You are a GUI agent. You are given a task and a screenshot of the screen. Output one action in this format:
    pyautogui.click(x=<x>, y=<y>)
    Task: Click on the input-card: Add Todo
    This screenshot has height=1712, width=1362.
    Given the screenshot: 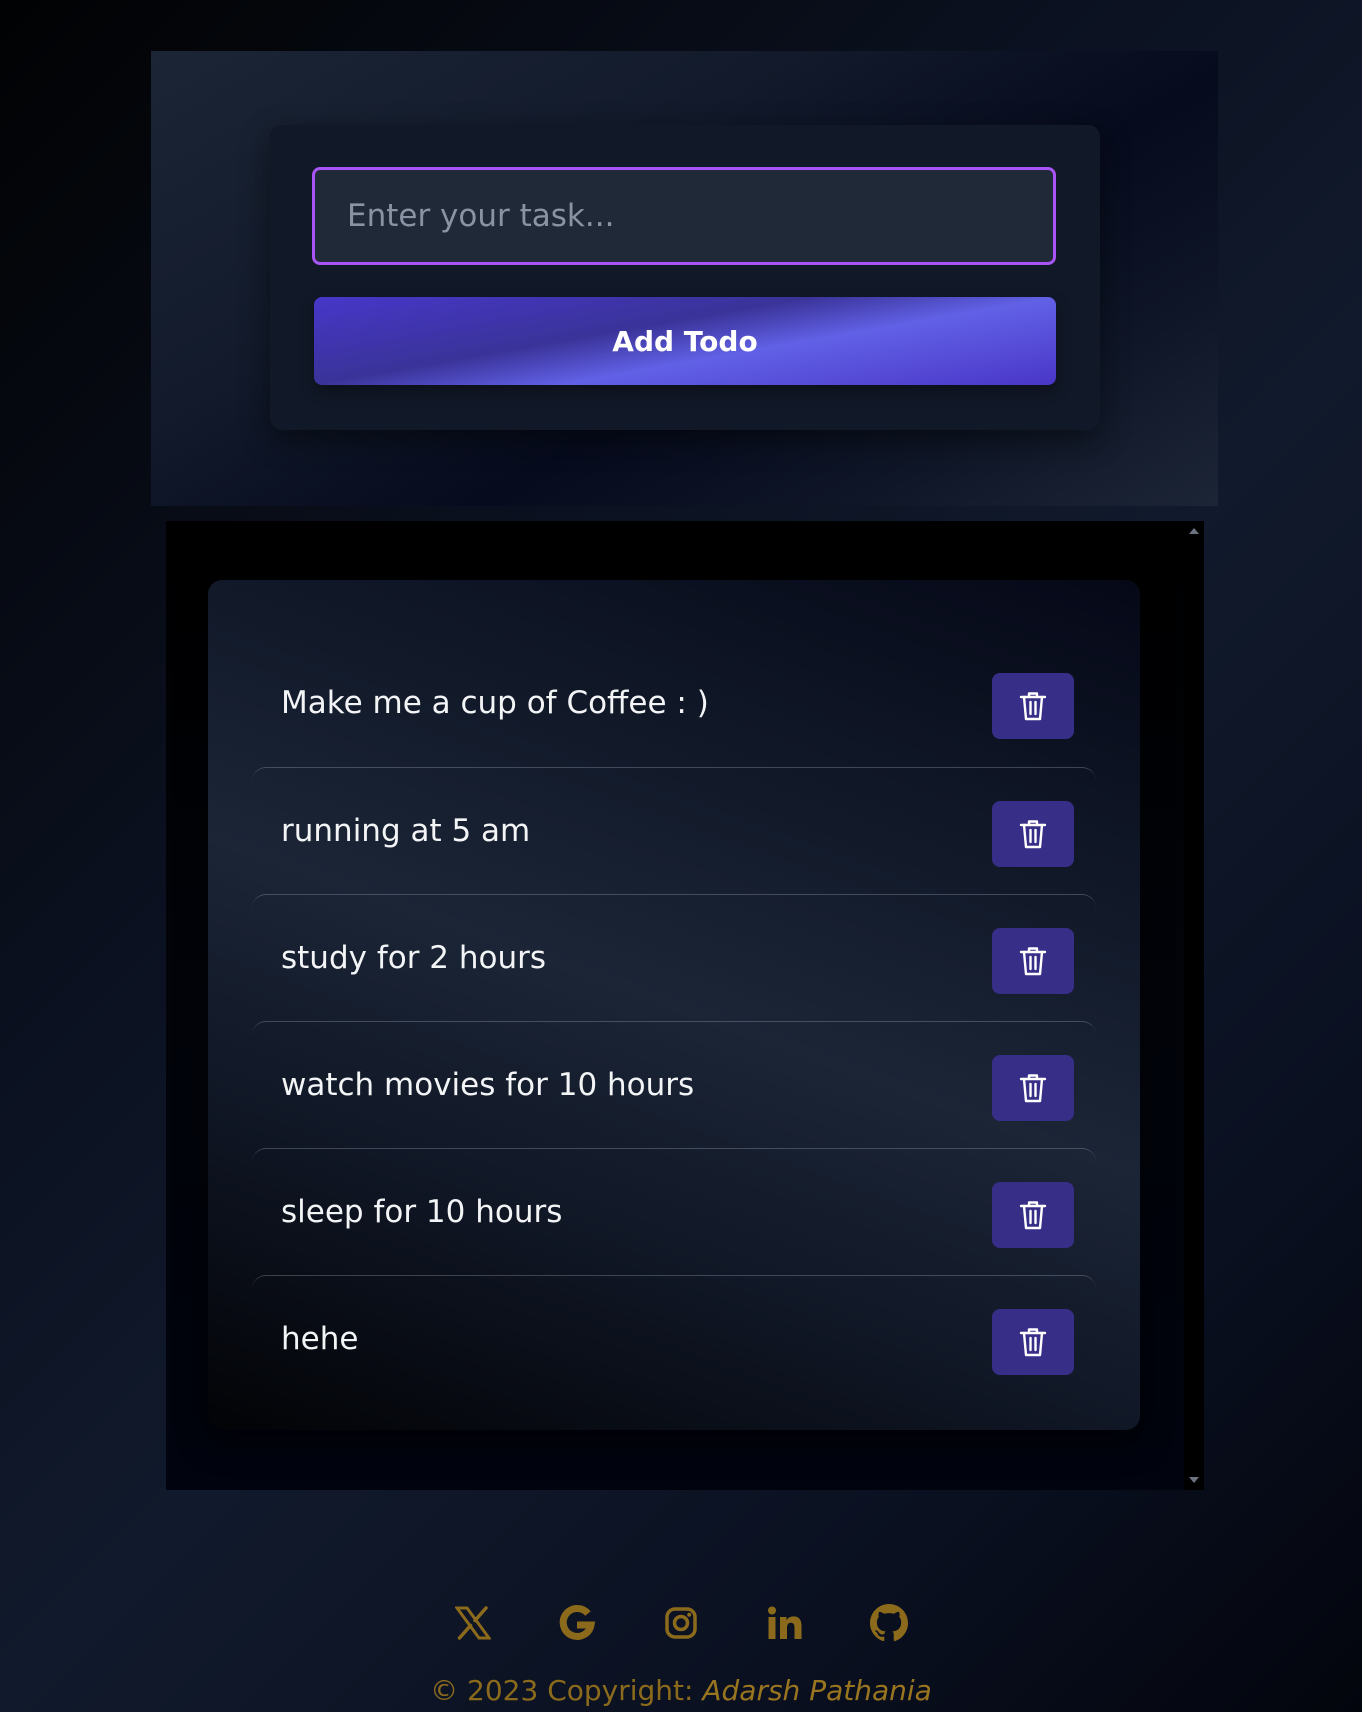 What is the action you would take?
    pyautogui.click(x=685, y=277)
    